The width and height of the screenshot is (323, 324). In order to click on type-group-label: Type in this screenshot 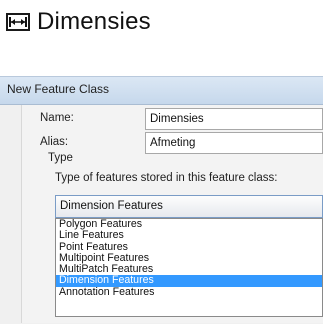, I will do `click(60, 158)`.